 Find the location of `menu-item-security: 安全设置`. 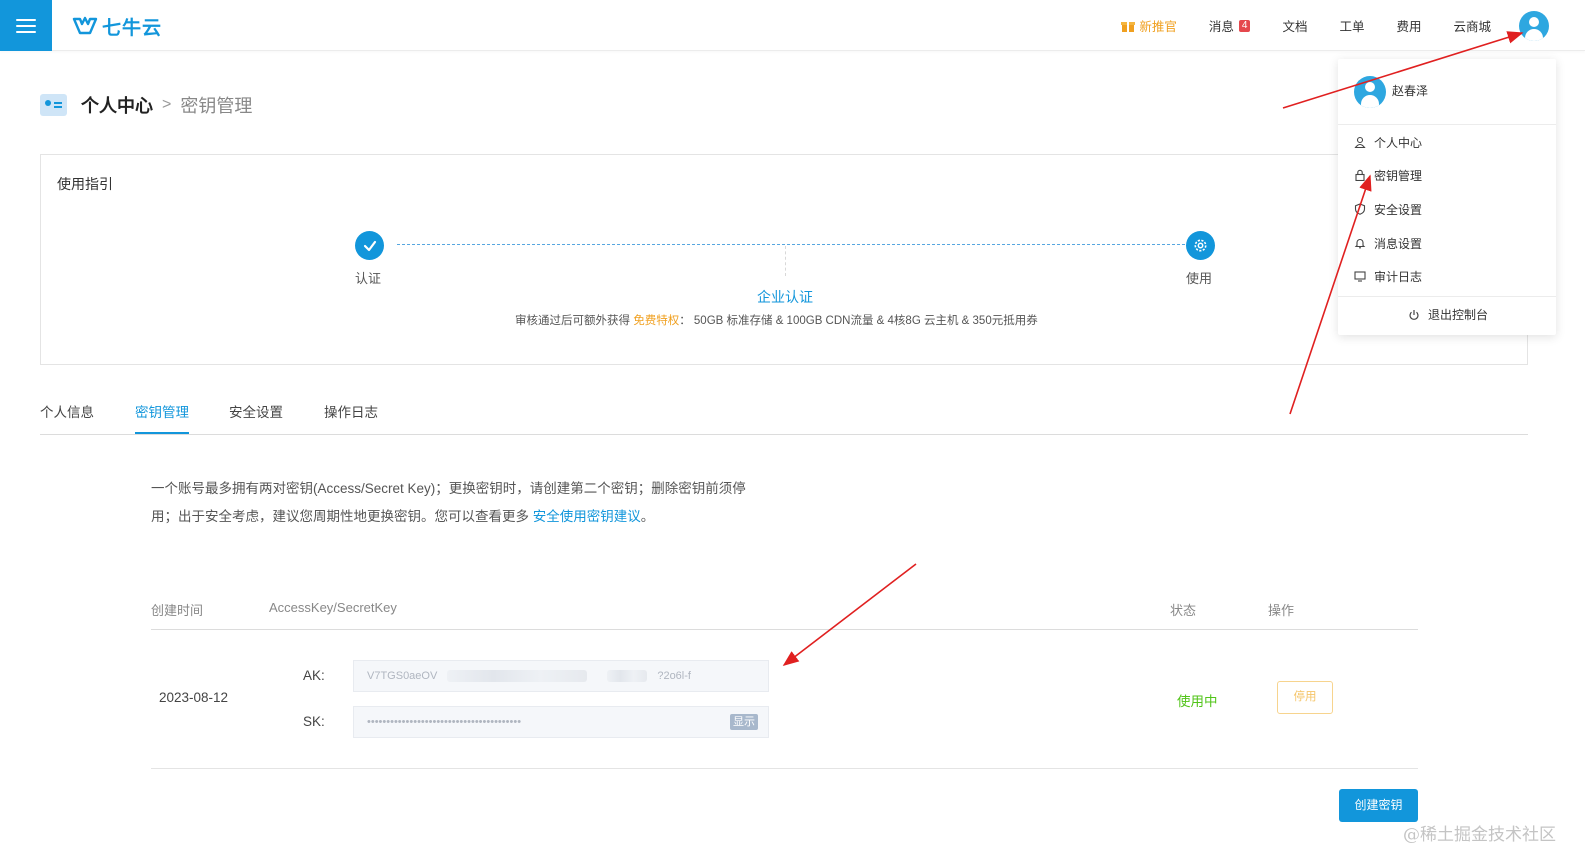

menu-item-security: 安全设置 is located at coordinates (1388, 209).